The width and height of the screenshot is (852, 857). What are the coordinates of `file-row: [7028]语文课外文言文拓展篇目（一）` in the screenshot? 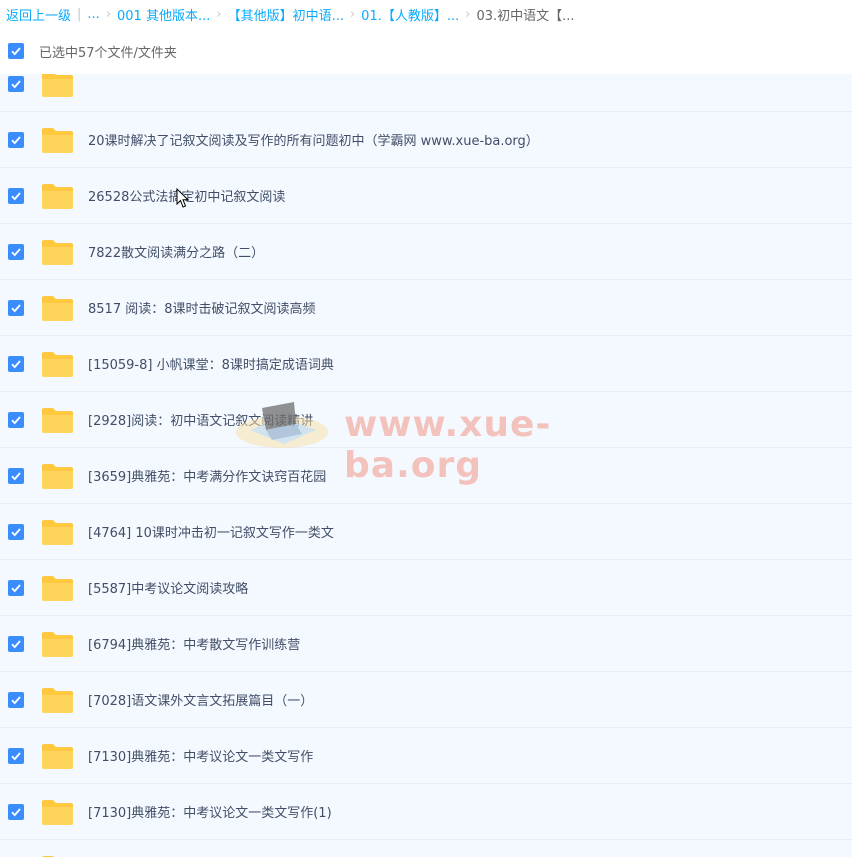 It's located at (426, 700).